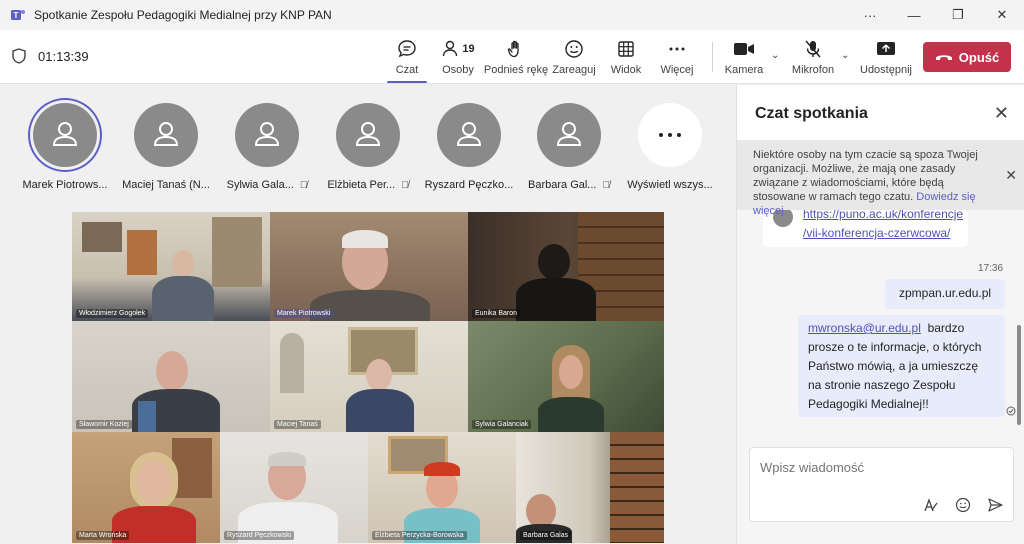 This screenshot has height=544, width=1024. I want to click on message-timestamp: 17:36, so click(991, 268).